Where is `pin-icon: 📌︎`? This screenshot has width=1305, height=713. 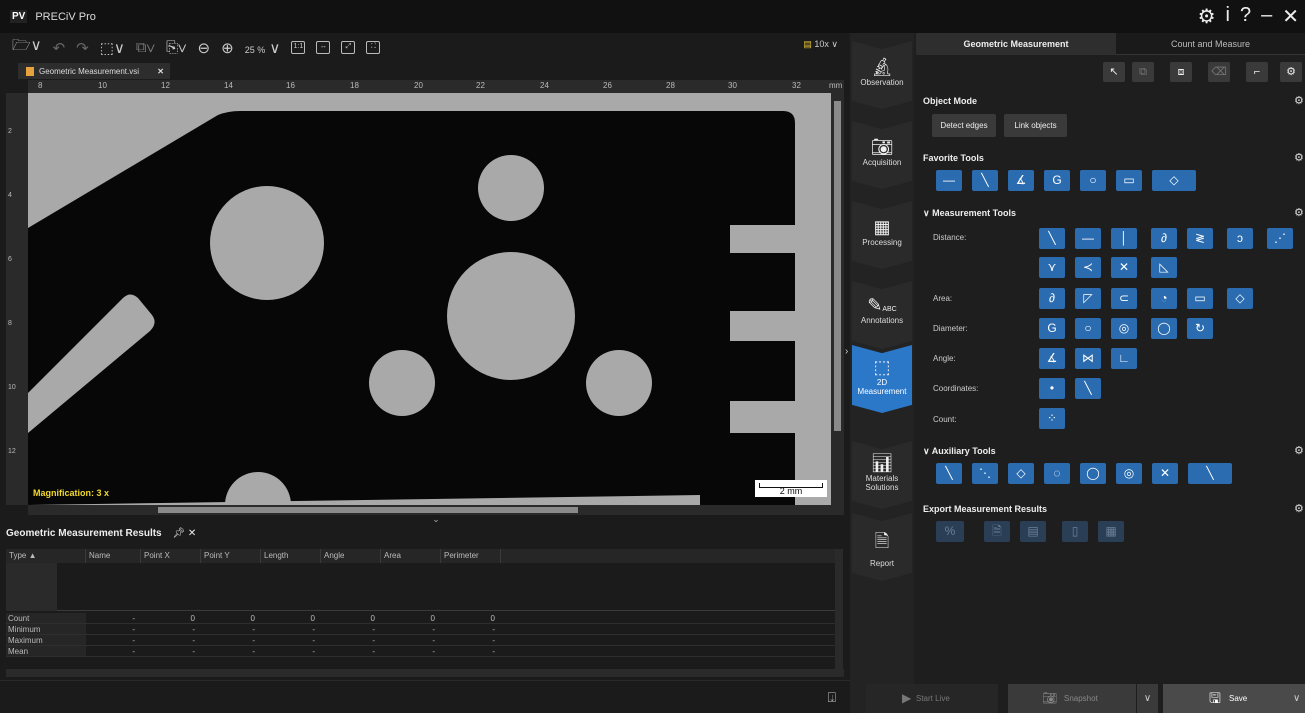
pin-icon: 📌︎ is located at coordinates (178, 533).